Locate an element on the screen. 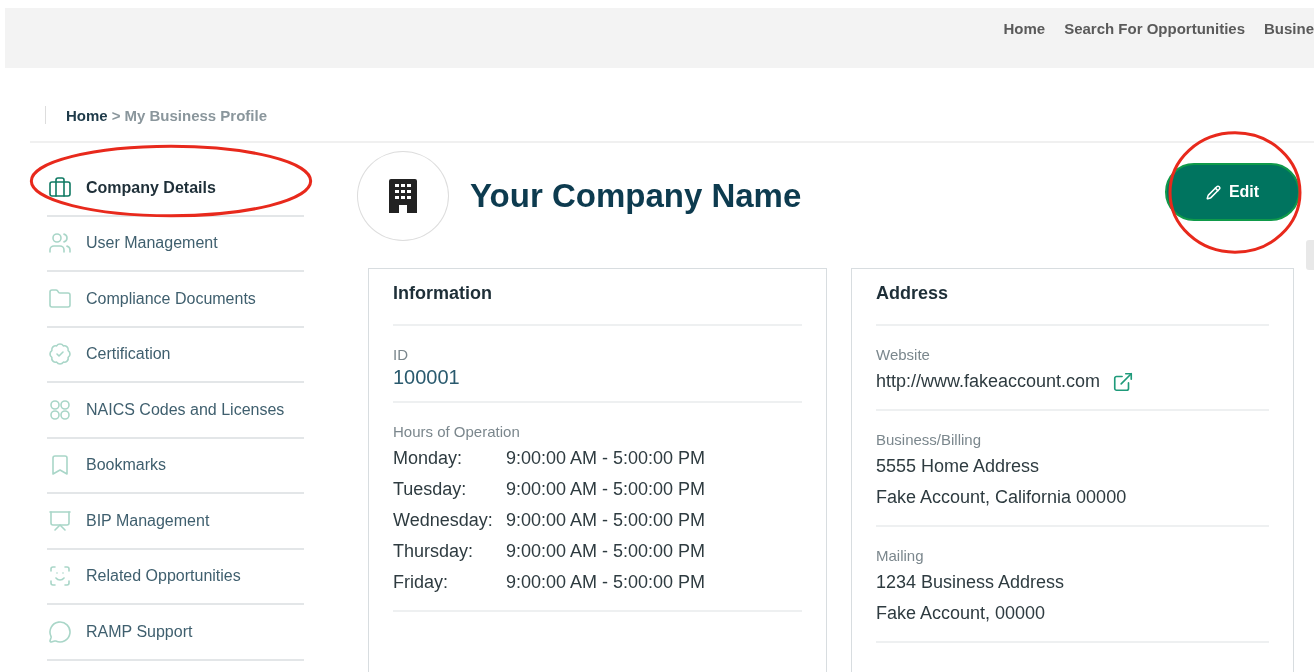  person-scan-icon is located at coordinates (60, 576).